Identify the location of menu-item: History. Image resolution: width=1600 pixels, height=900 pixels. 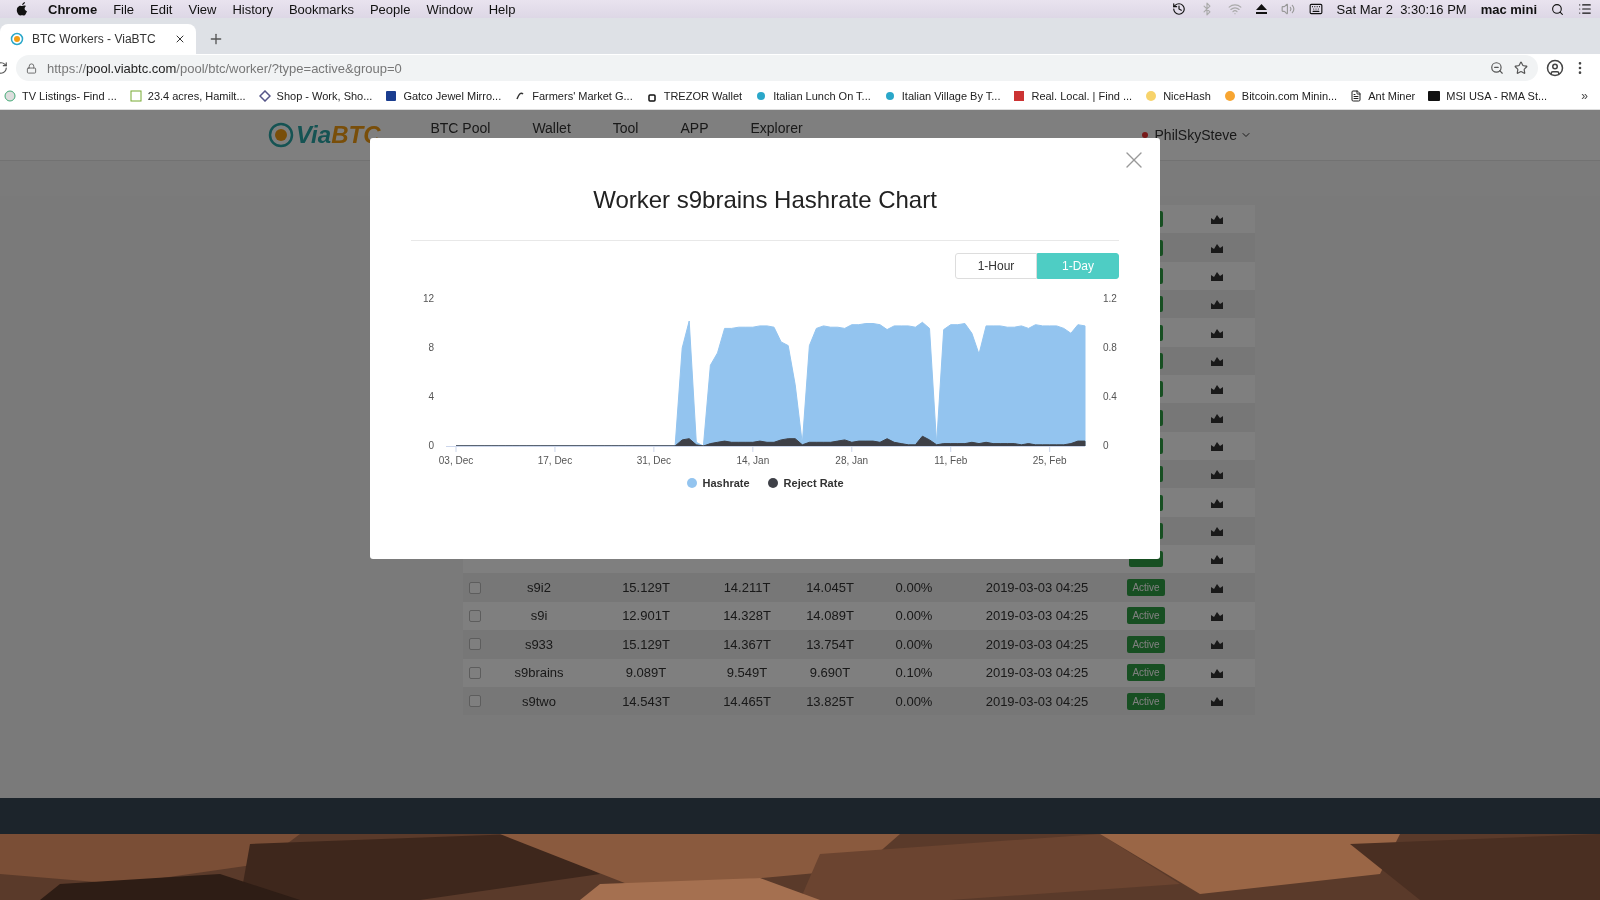
(252, 9).